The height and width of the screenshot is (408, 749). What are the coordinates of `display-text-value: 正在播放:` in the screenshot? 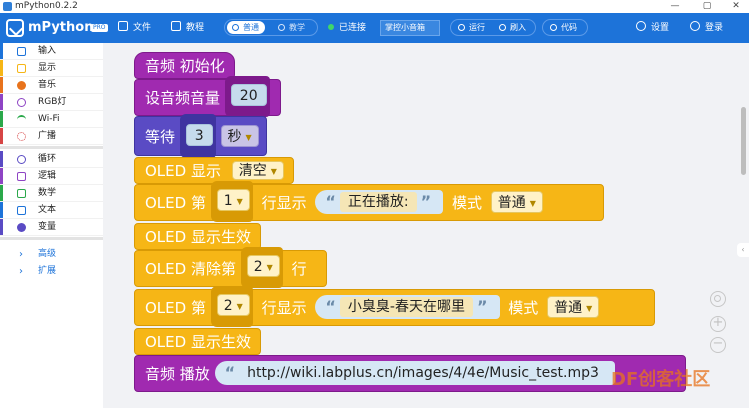 It's located at (378, 201).